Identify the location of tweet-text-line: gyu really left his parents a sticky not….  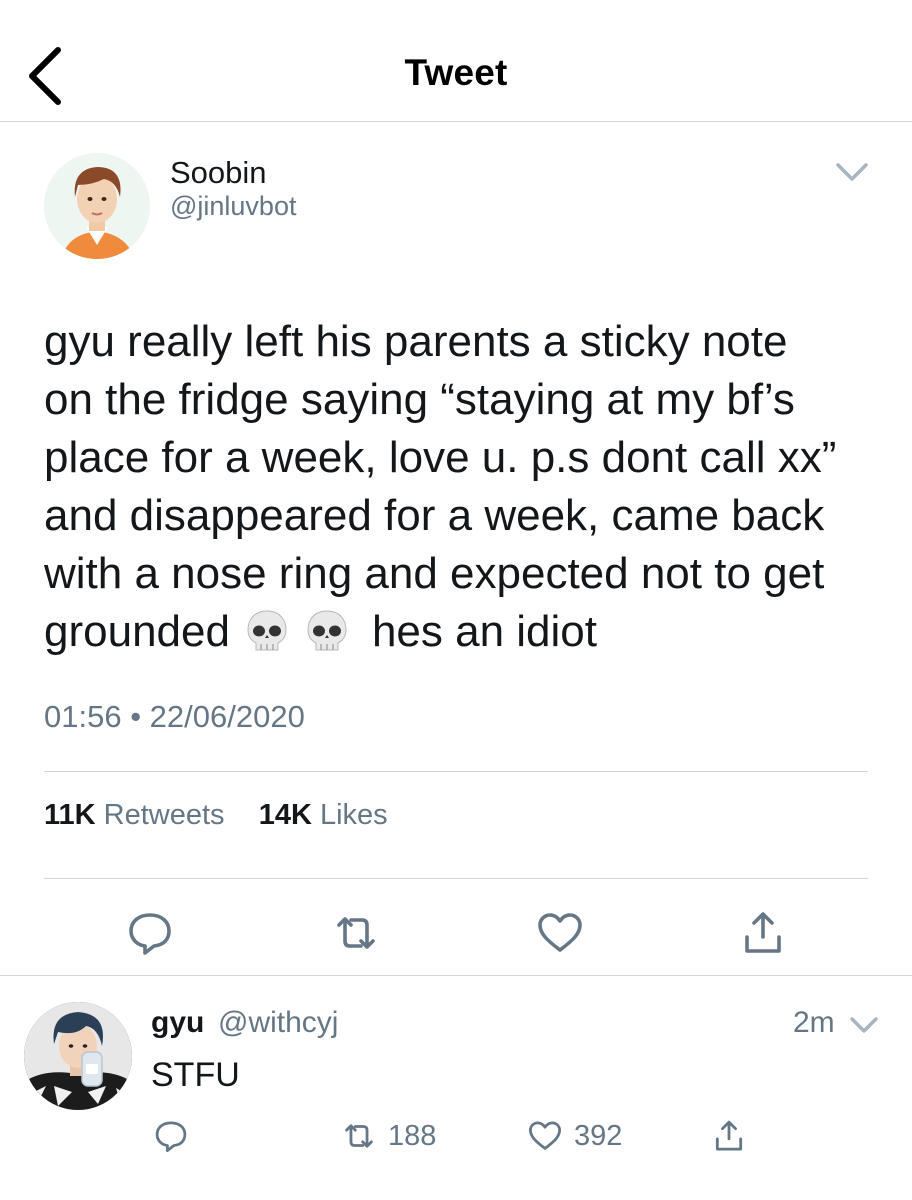
(416, 341).